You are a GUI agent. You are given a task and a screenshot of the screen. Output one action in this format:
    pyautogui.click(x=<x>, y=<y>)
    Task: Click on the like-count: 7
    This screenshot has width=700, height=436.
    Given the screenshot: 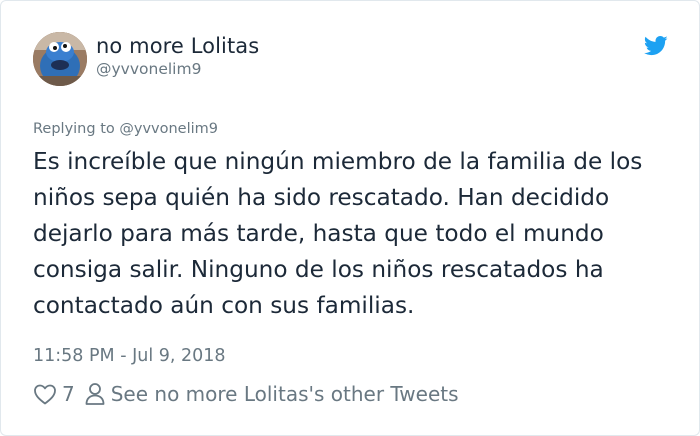 What is the action you would take?
    pyautogui.click(x=68, y=394)
    